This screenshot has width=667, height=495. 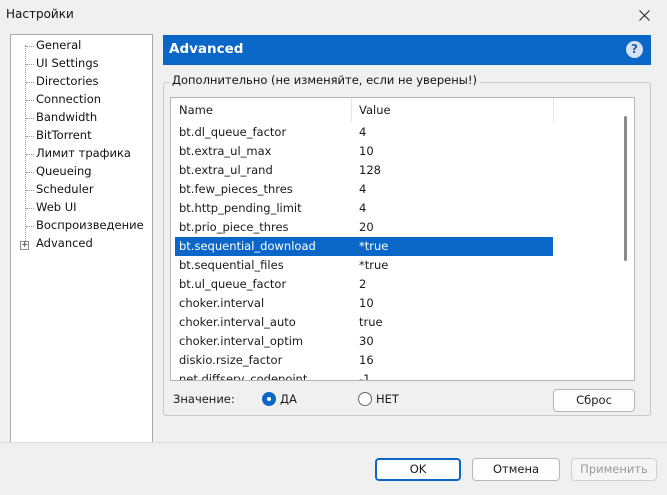 What do you see at coordinates (56, 207) in the screenshot?
I see `tree-item-web-ui: Web UI` at bounding box center [56, 207].